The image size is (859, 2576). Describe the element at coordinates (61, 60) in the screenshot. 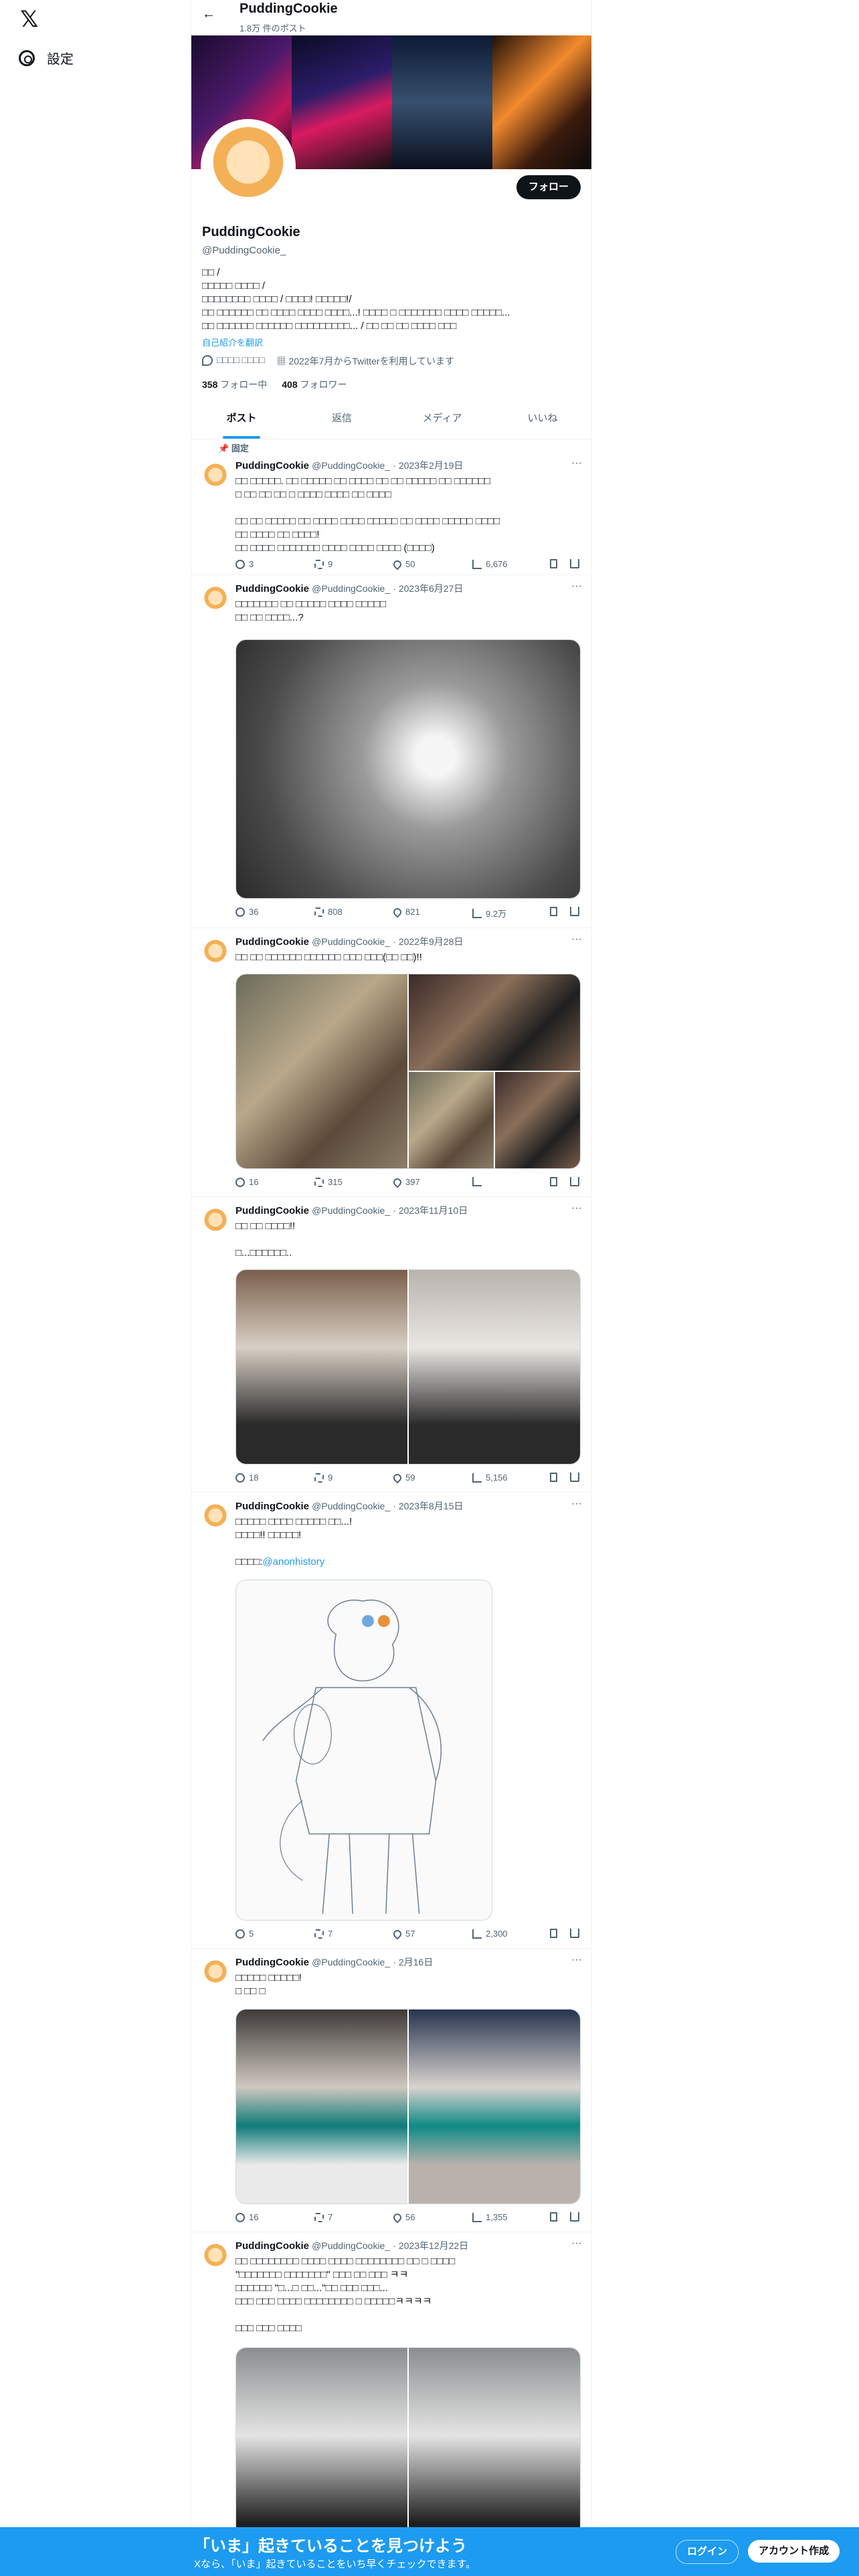

I see `settings-label: 設定` at that location.